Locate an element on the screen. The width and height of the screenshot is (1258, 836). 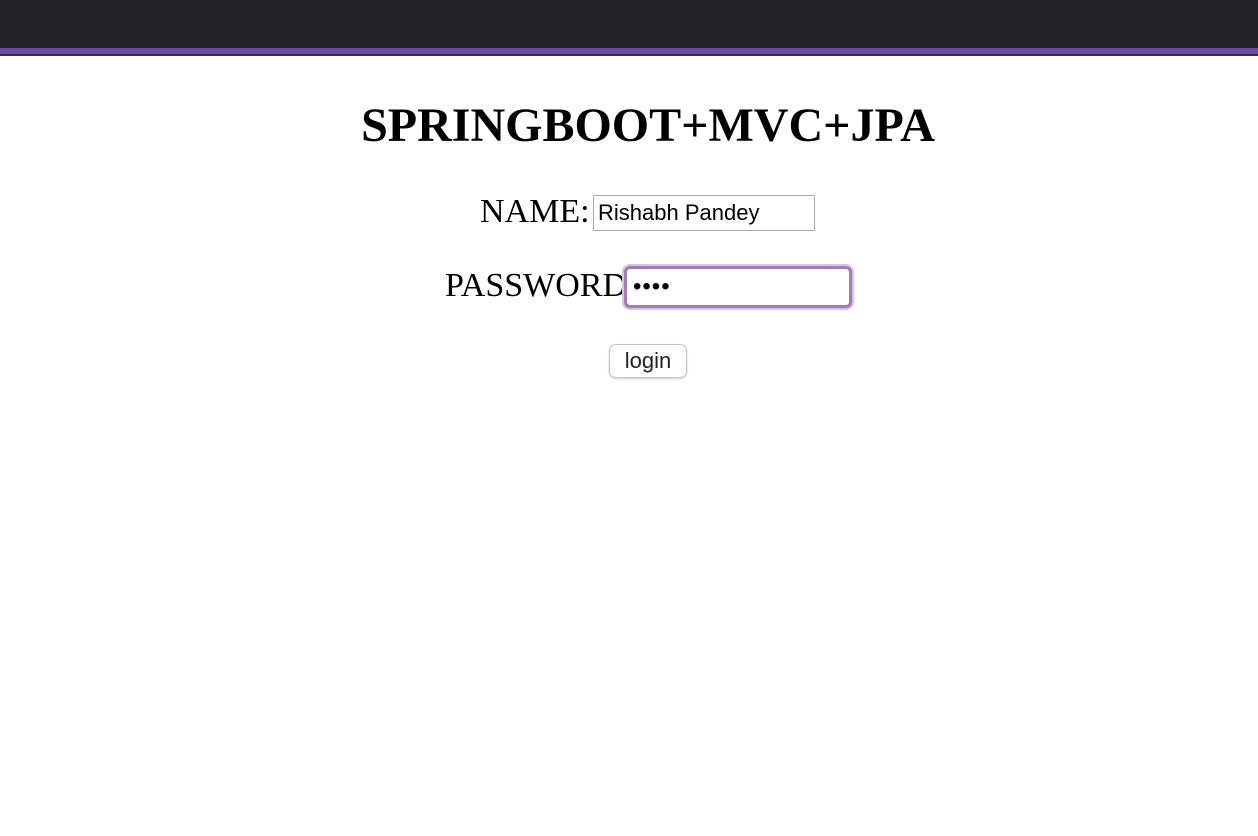
top-bar-accent-line is located at coordinates (629, 52).